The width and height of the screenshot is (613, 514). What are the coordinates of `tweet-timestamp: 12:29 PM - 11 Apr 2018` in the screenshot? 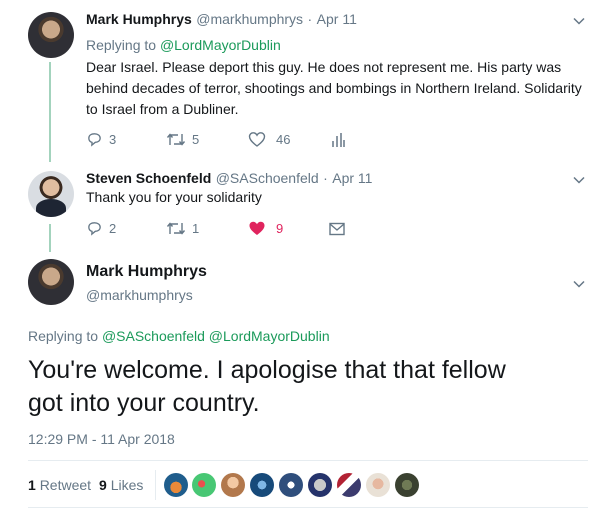 It's located at (101, 439).